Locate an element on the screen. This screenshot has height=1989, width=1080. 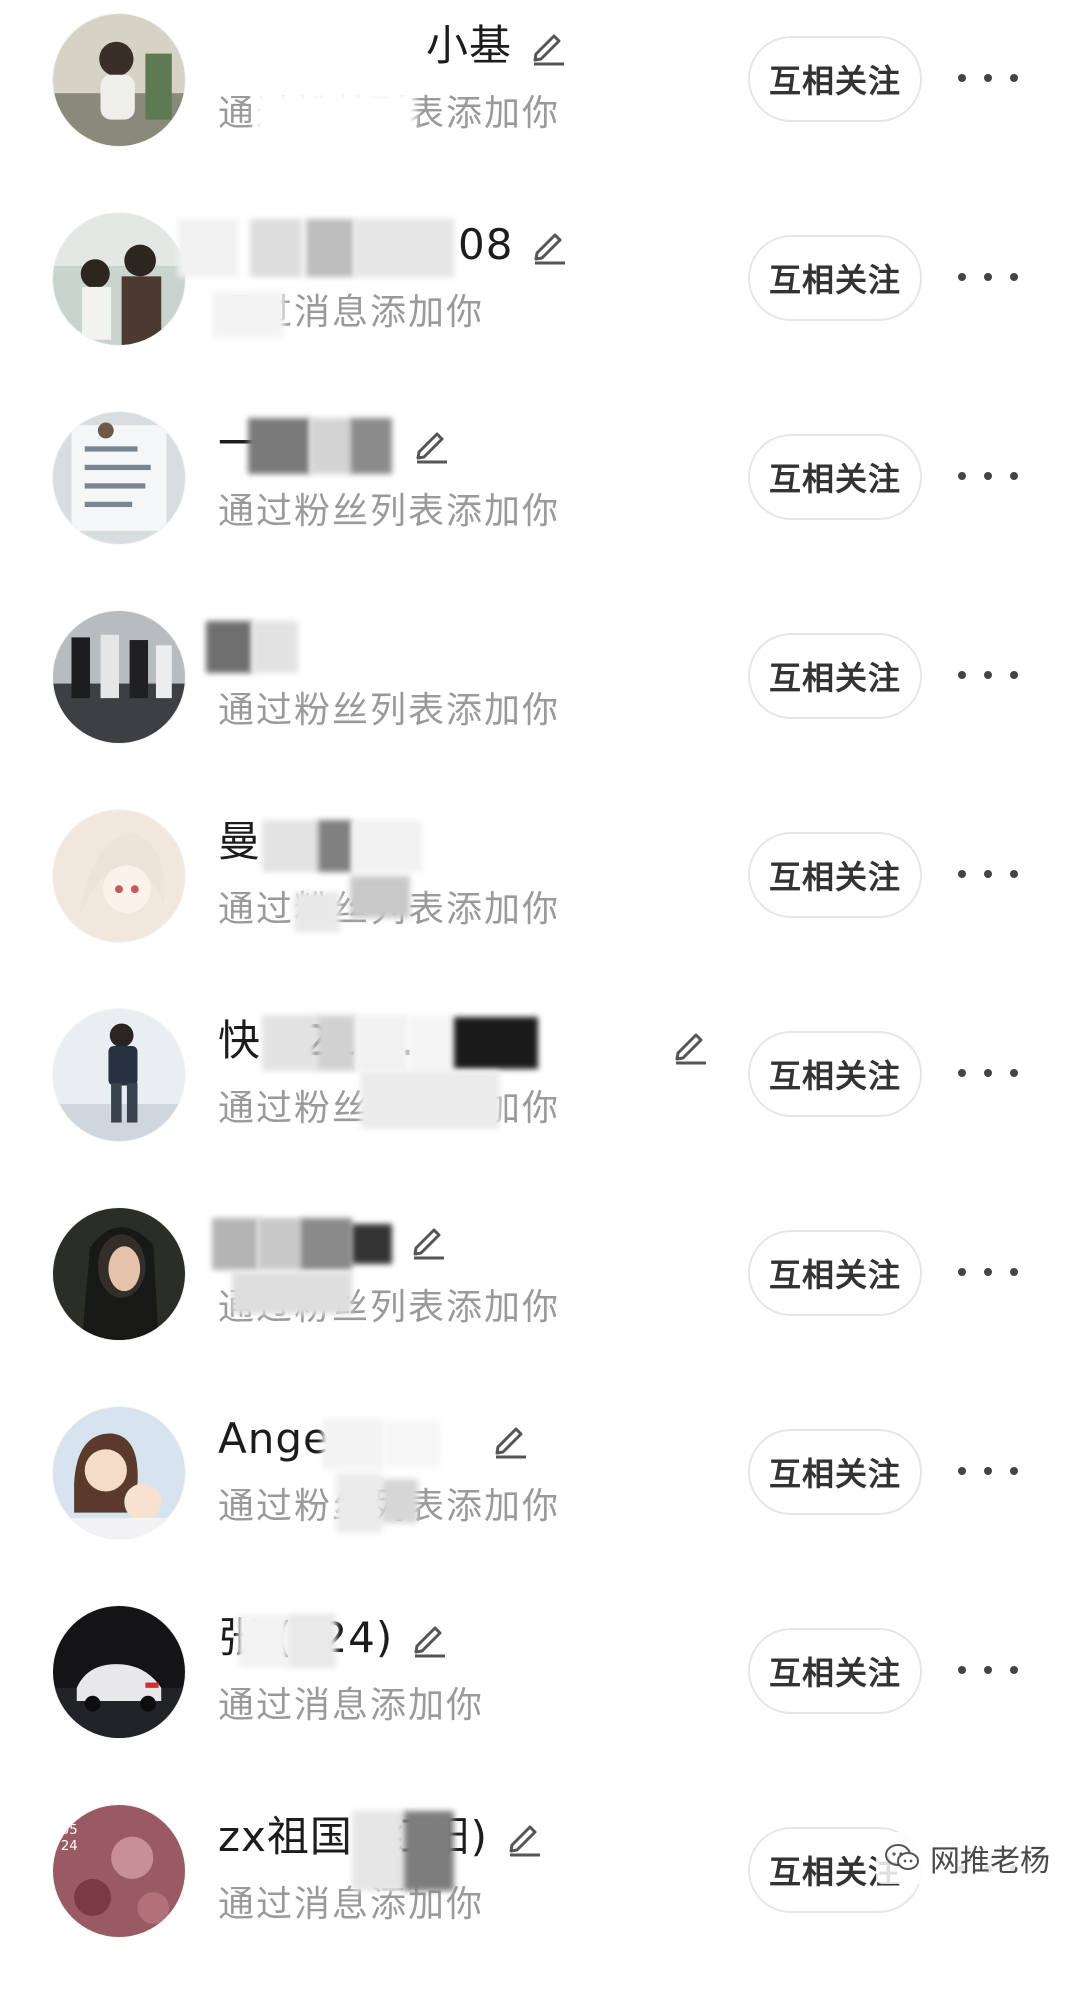
contact-row: Ange 通过粉丝列表添加你 互相关注 is located at coordinates (540, 1492).